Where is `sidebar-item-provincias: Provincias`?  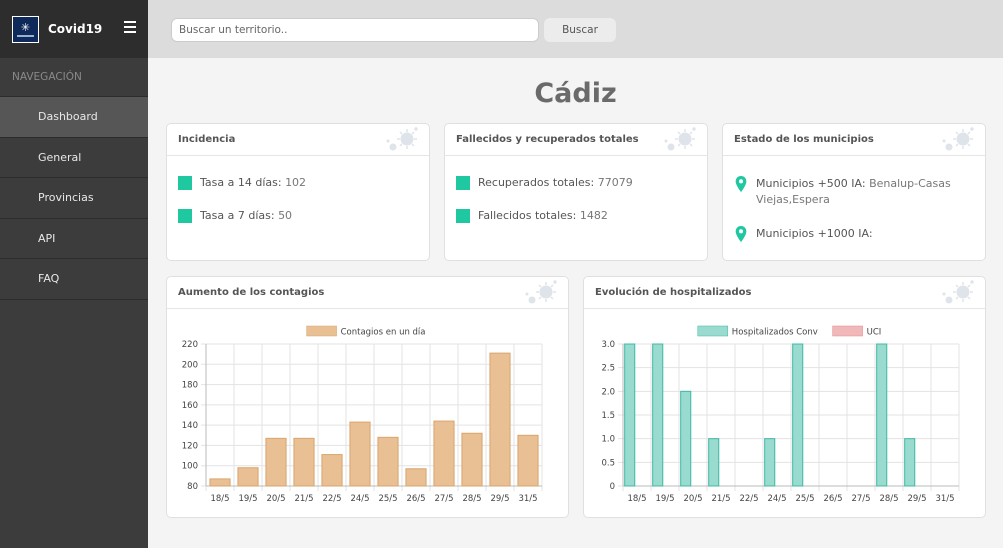
sidebar-item-provincias: Provincias is located at coordinates (74, 198).